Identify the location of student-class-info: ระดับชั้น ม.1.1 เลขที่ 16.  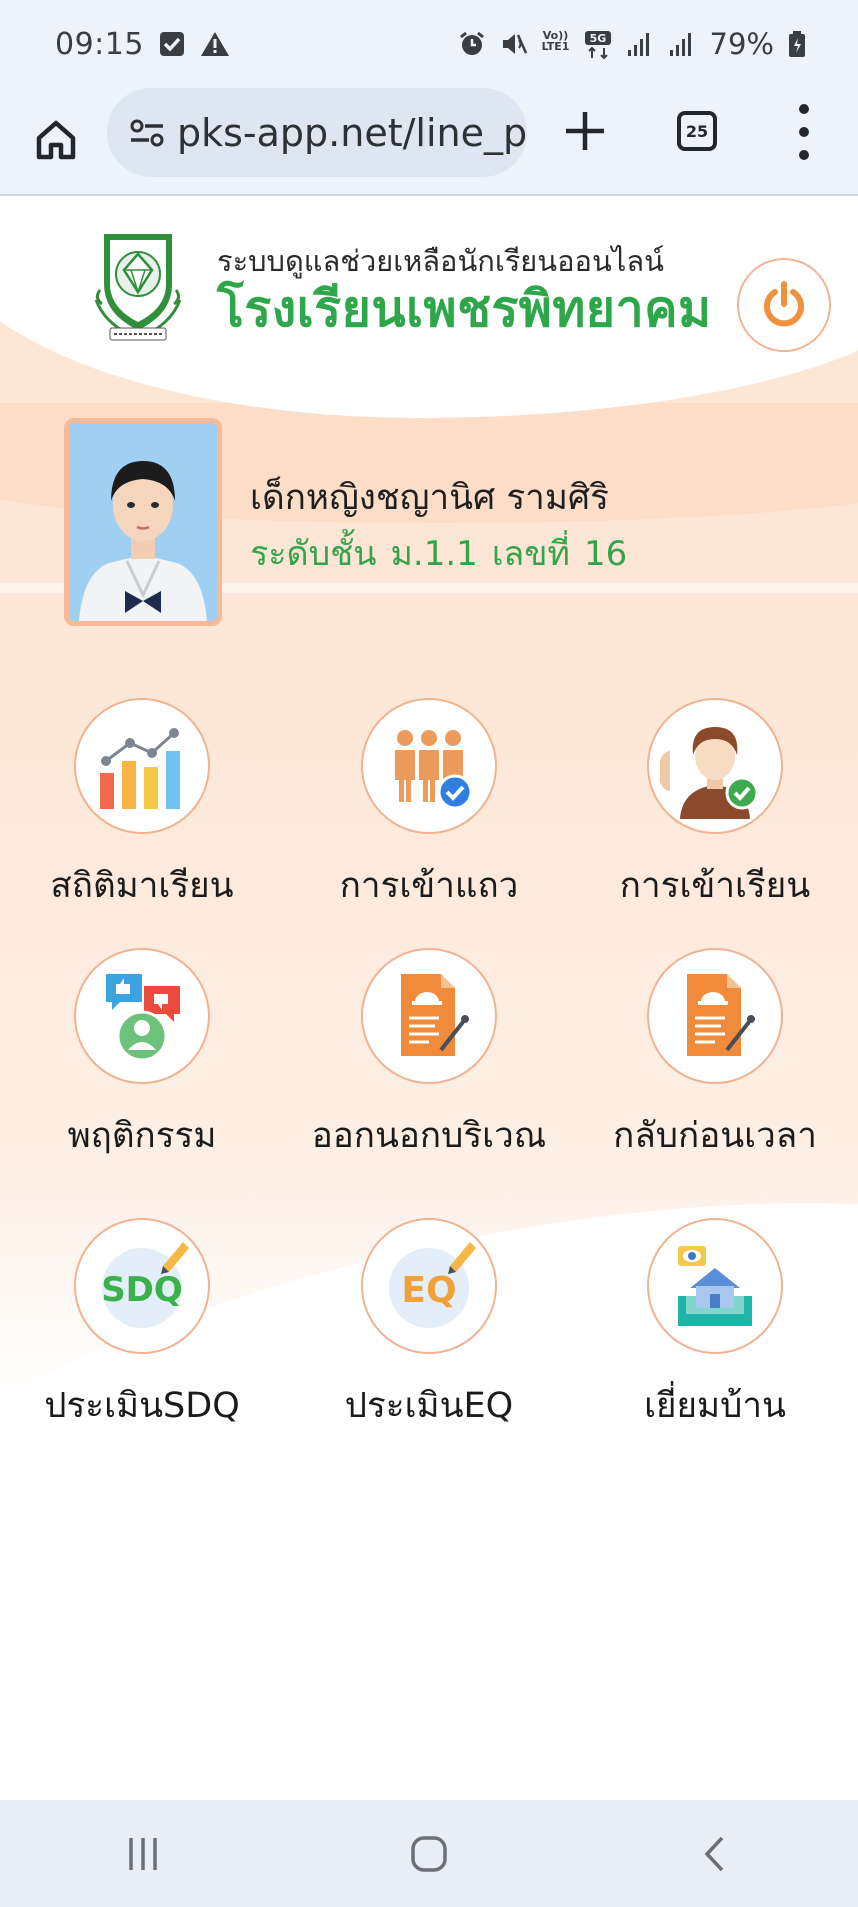
(438, 553).